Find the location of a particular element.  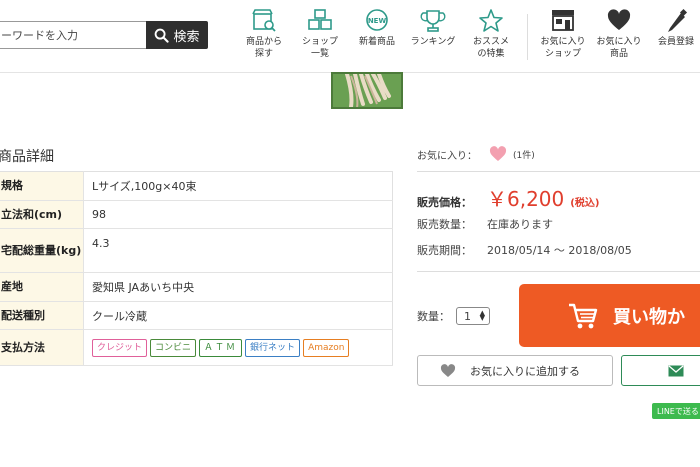

tax-note: (税込) is located at coordinates (585, 203).